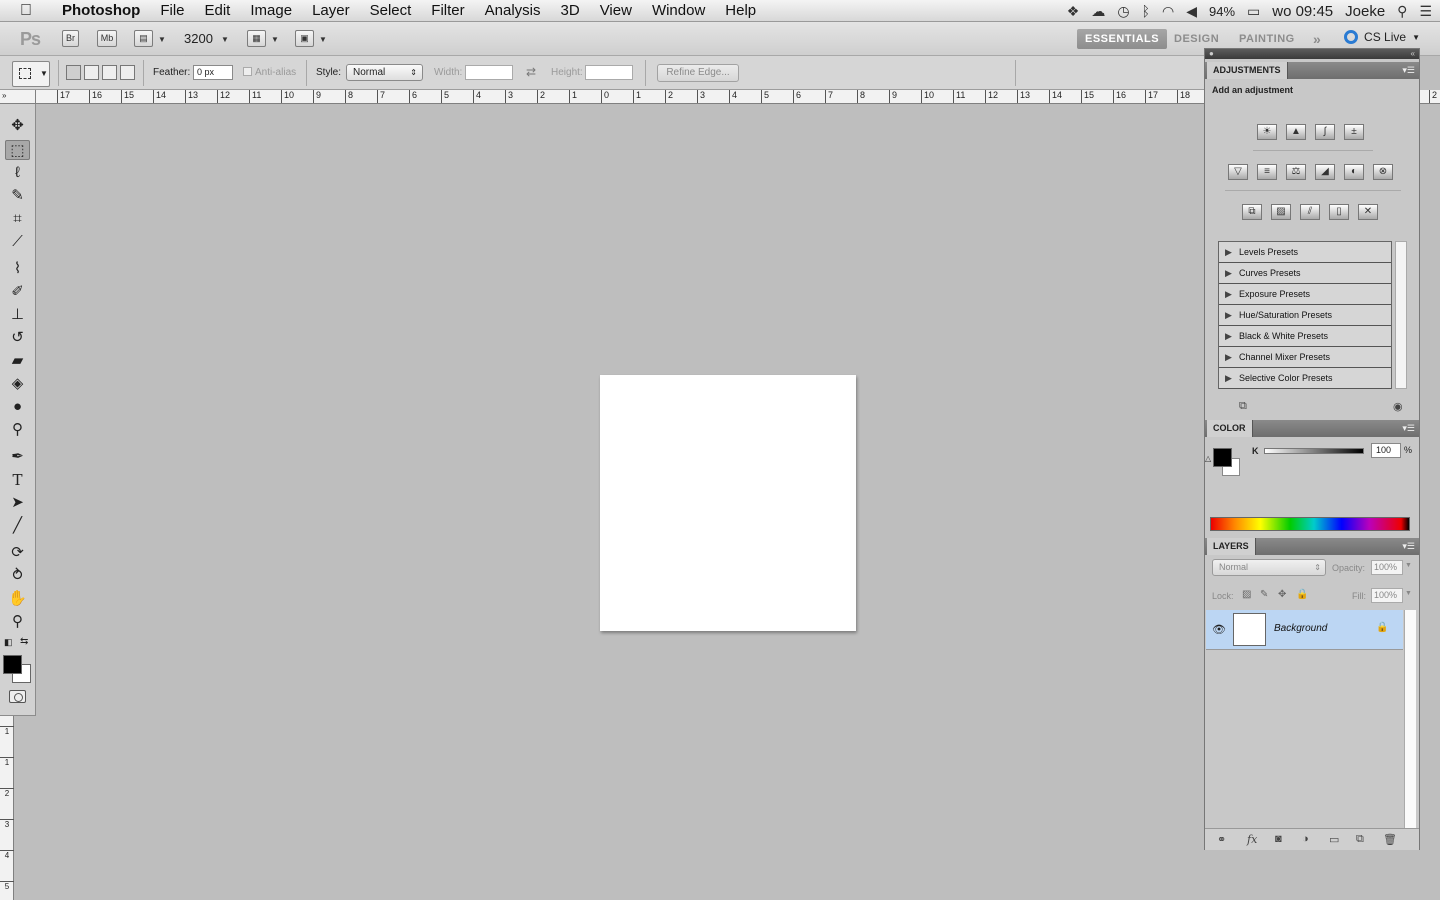 The image size is (1440, 900). Describe the element at coordinates (1243, 406) in the screenshot. I see `return-to-list-icon: ⧉` at that location.